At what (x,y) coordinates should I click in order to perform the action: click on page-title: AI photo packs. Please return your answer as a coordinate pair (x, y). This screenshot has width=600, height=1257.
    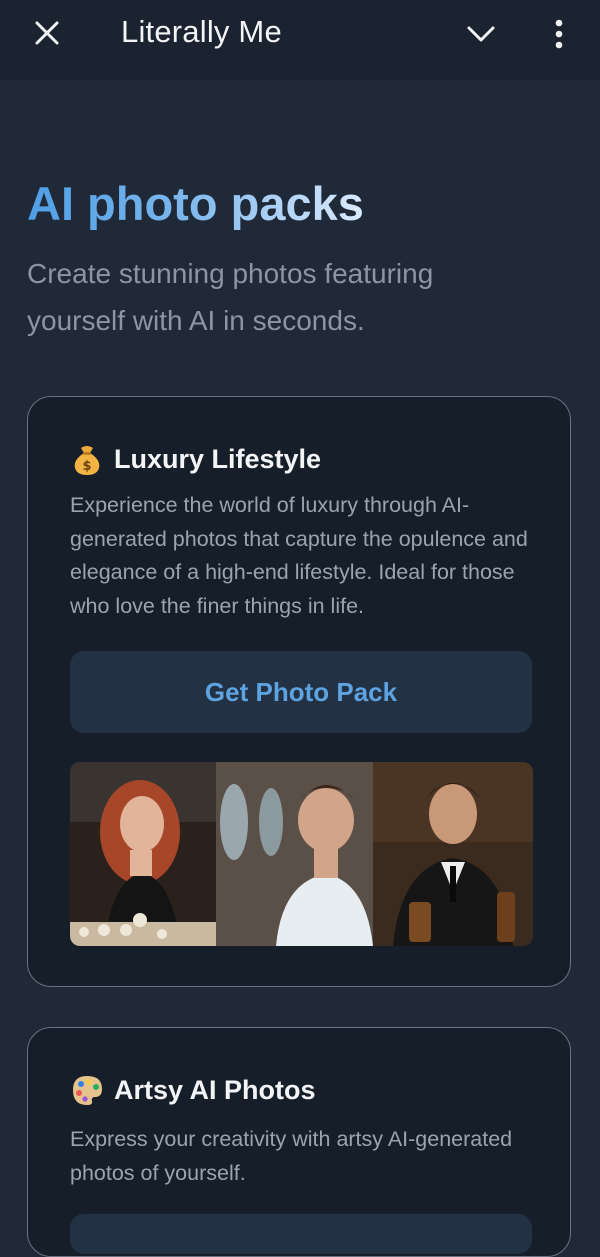
    Looking at the image, I should click on (195, 204).